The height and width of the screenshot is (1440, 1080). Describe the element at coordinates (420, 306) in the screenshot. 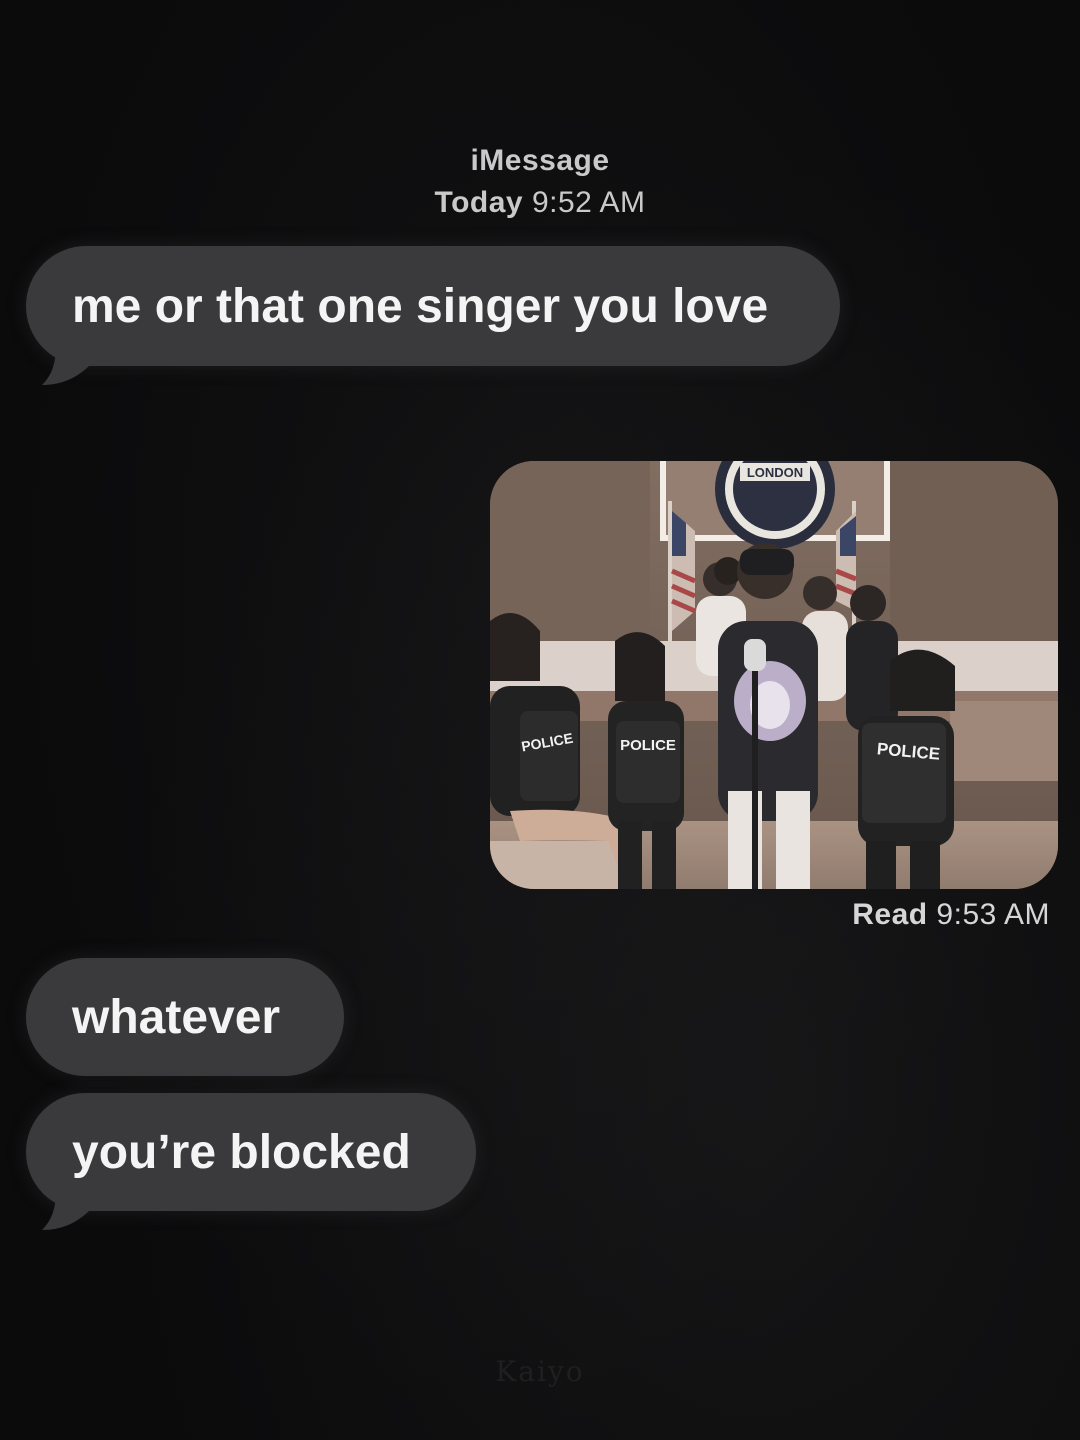

I see `message-text: me or that one singer you love` at that location.